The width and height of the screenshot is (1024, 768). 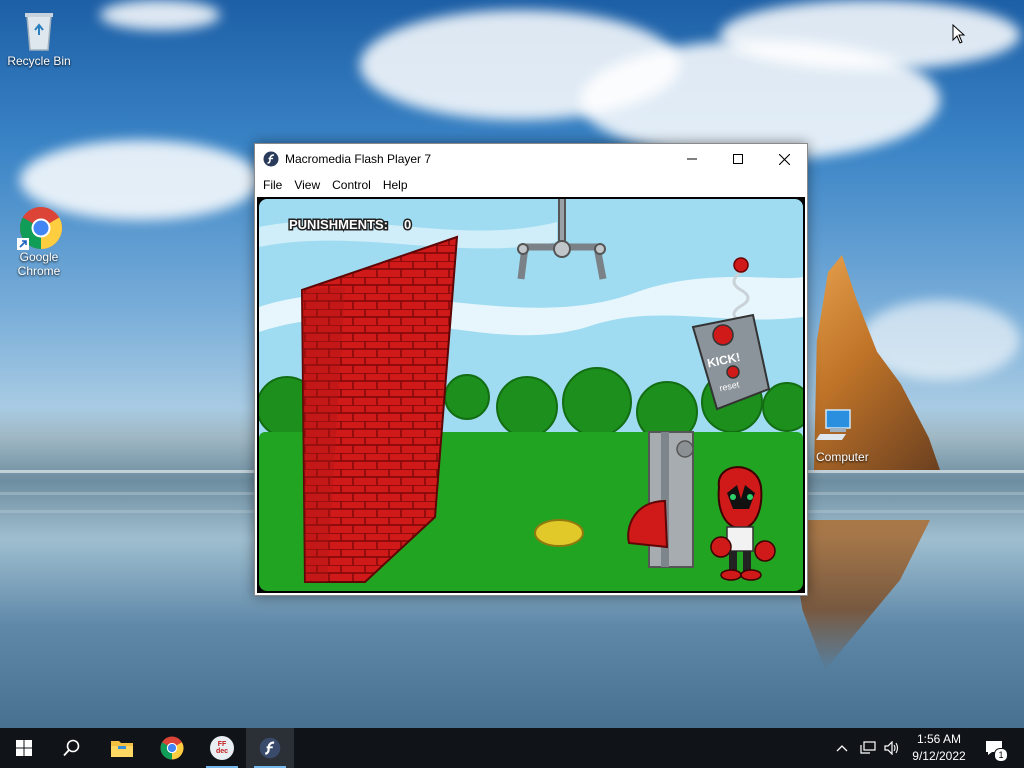 I want to click on title-bar: Macromedia Flash Player 7, so click(x=531, y=159).